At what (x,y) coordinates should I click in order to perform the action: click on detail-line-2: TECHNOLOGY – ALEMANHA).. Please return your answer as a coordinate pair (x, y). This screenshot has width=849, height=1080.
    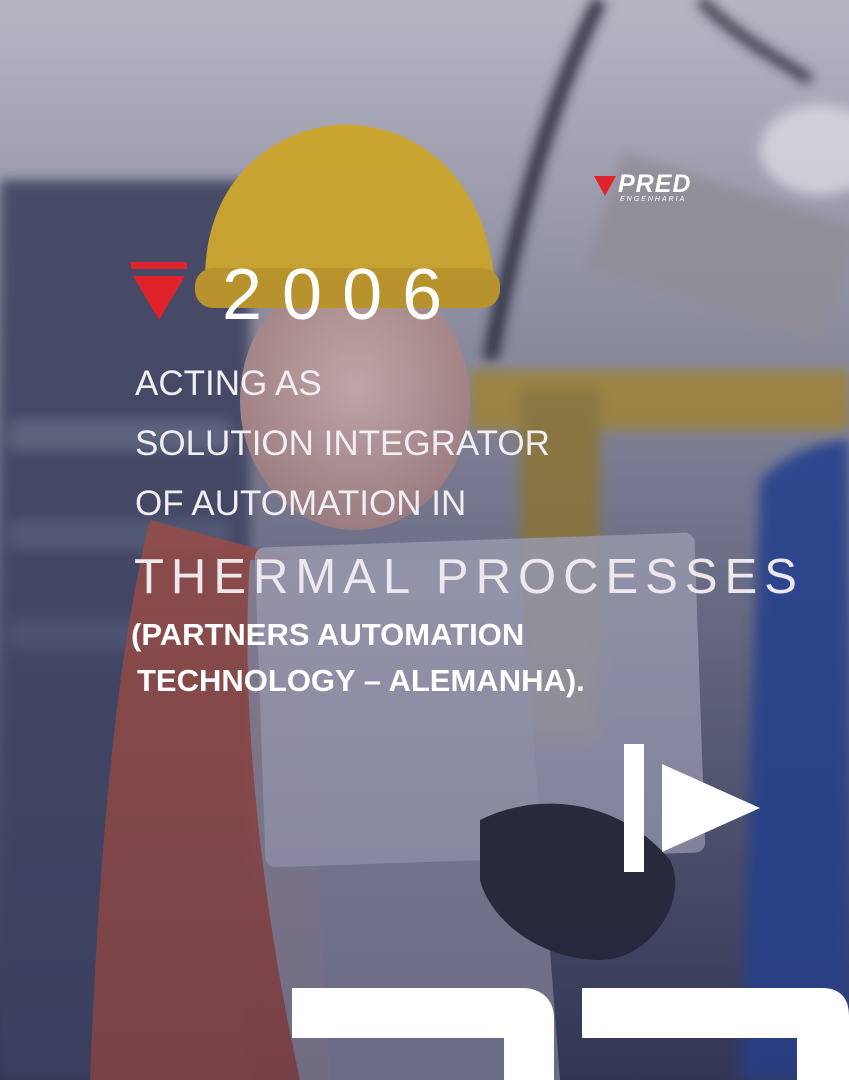
    Looking at the image, I should click on (361, 680).